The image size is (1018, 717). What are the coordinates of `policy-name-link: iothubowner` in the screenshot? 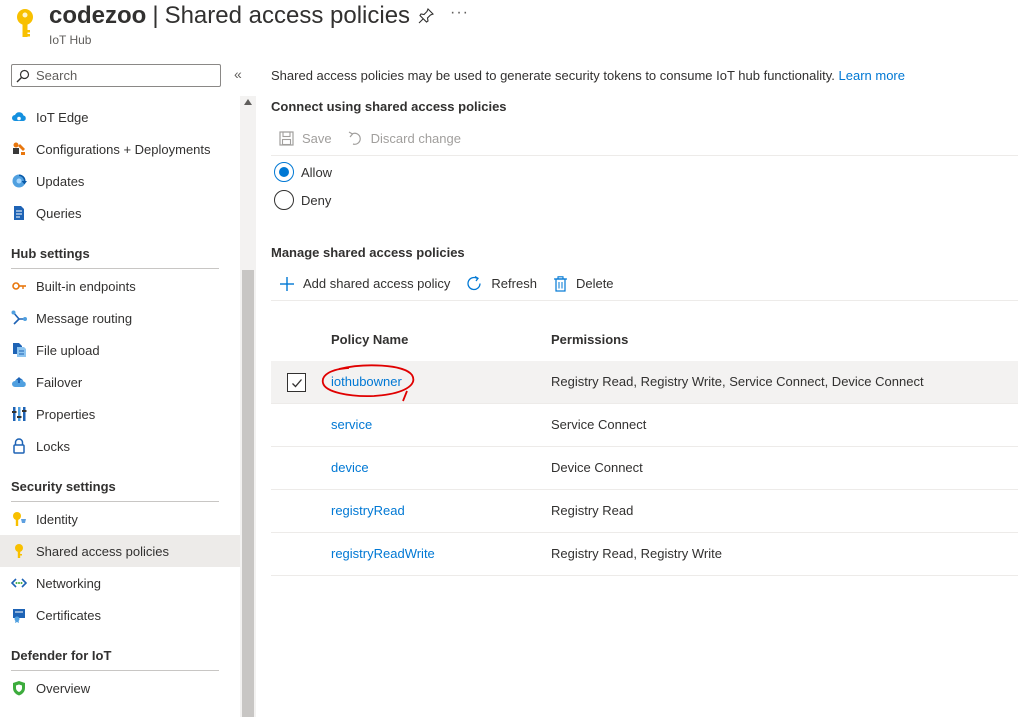 It's located at (366, 381).